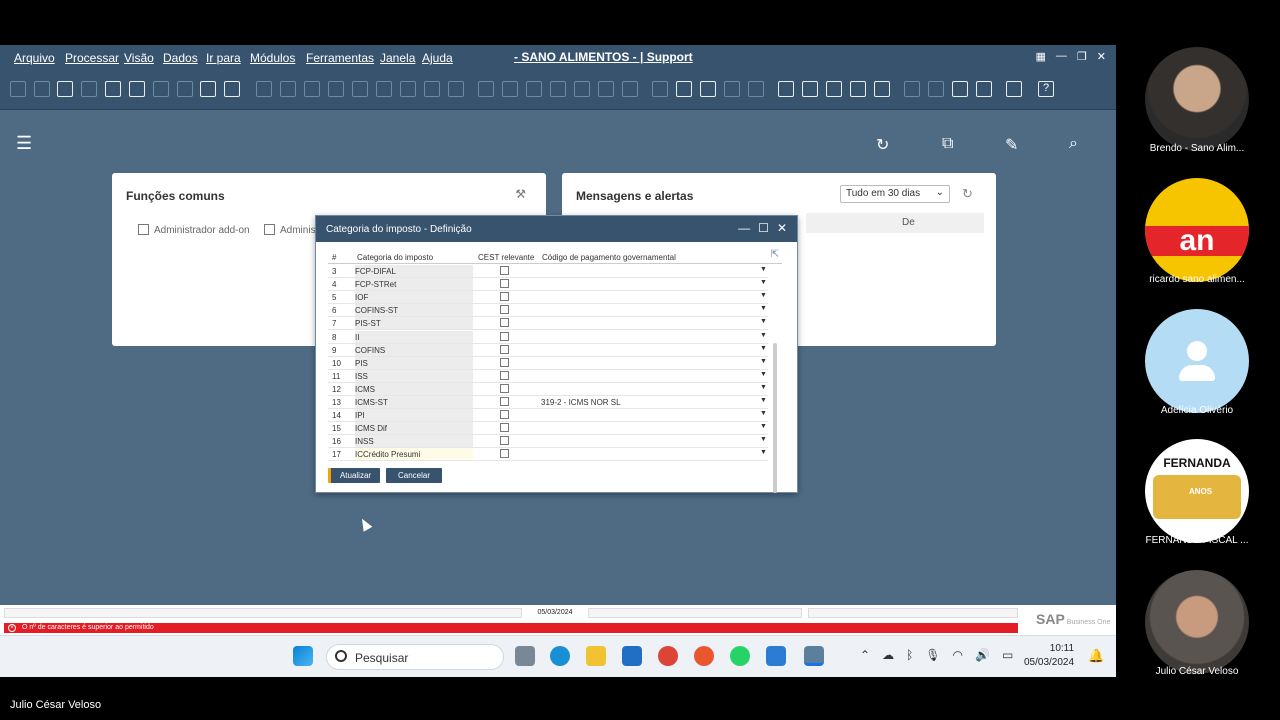 This screenshot has width=1280, height=720. Describe the element at coordinates (763, 228) in the screenshot. I see `maximize-icon: ☐` at that location.